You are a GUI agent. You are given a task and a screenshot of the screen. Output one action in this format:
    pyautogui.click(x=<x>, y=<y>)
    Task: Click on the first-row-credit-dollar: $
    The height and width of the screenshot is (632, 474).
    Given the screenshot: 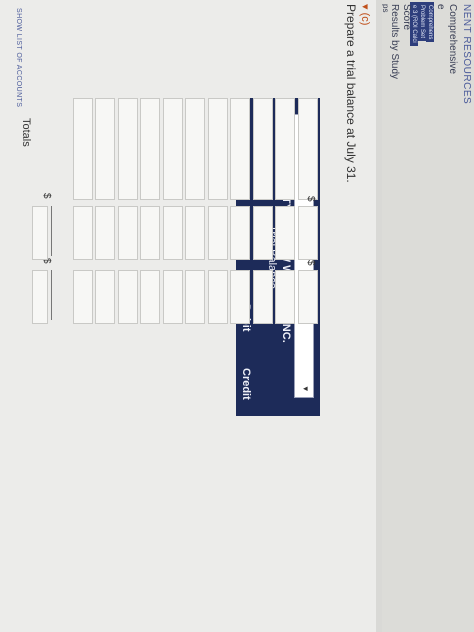 What is the action you would take?
    pyautogui.click(x=310, y=263)
    